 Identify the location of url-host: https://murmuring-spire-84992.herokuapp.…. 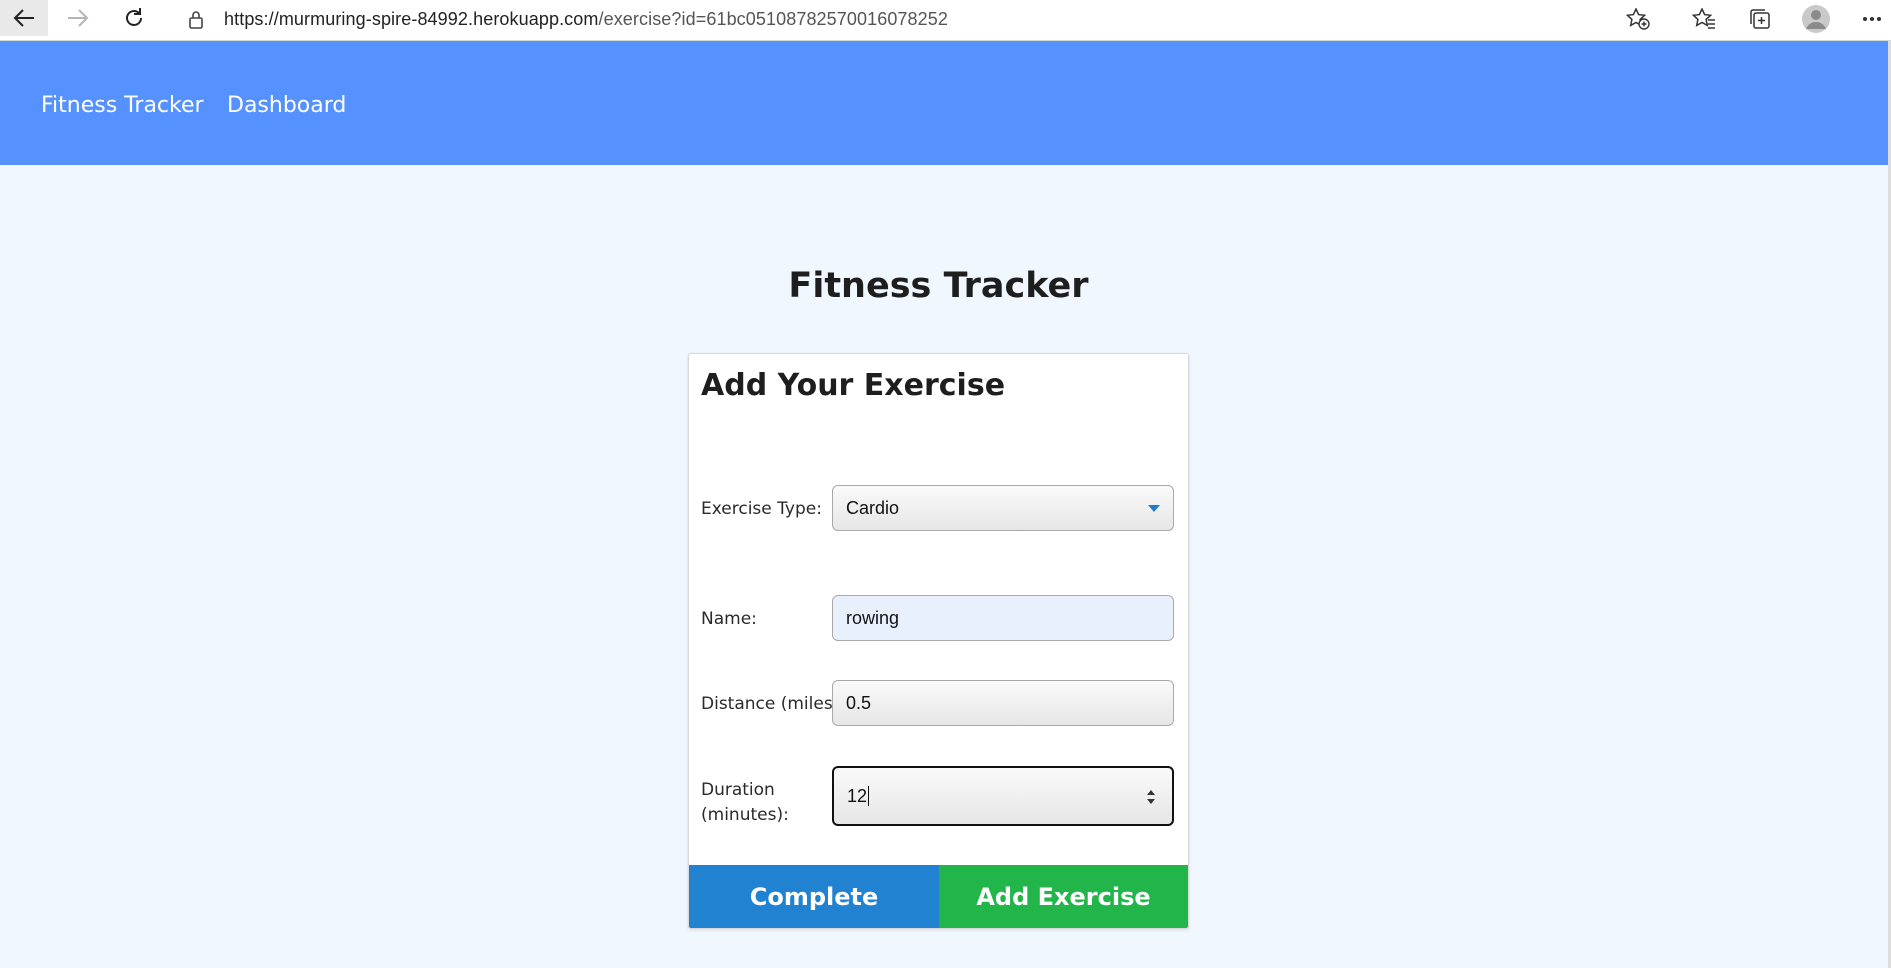
(411, 19).